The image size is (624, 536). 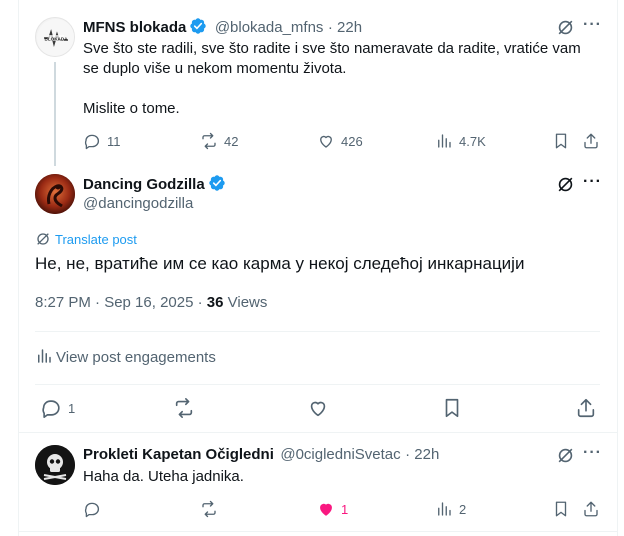 What do you see at coordinates (72, 408) in the screenshot?
I see `reply-count: 1` at bounding box center [72, 408].